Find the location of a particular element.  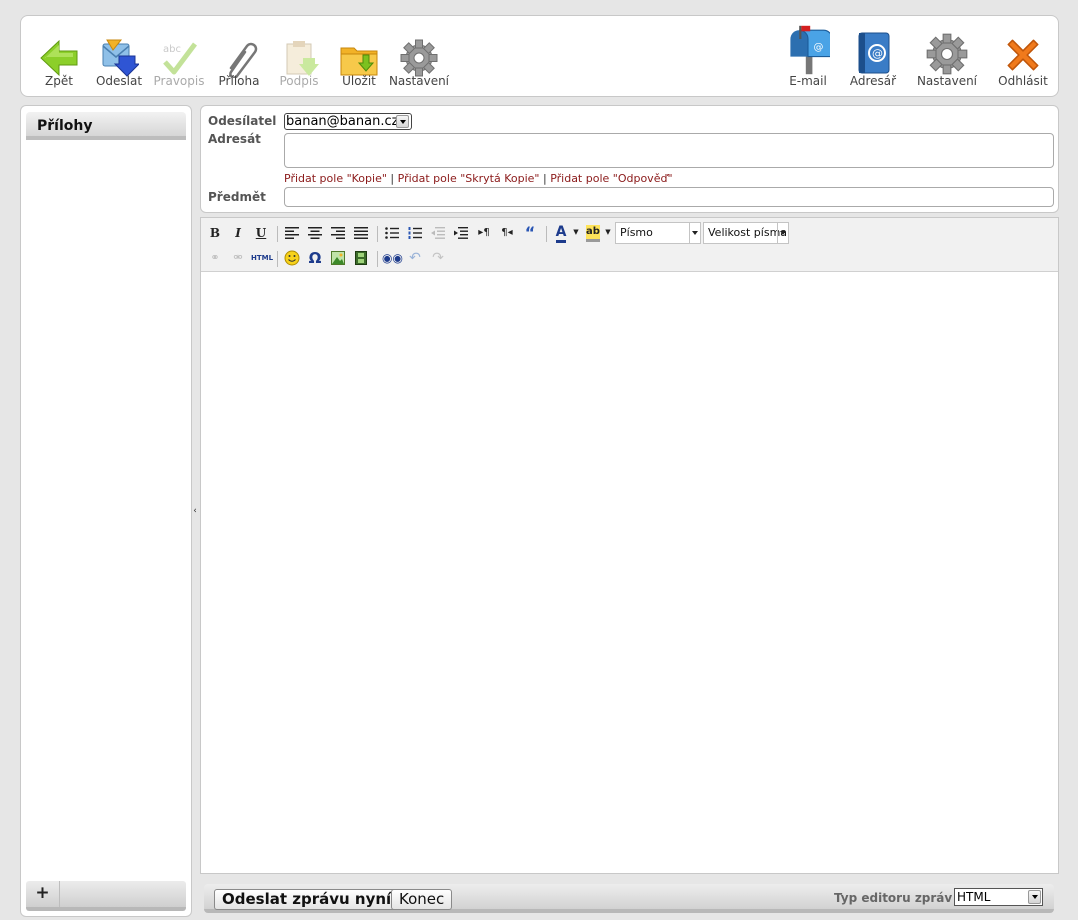

add-reply-to-link: Přidat pole "Odpověď" is located at coordinates (611, 178).